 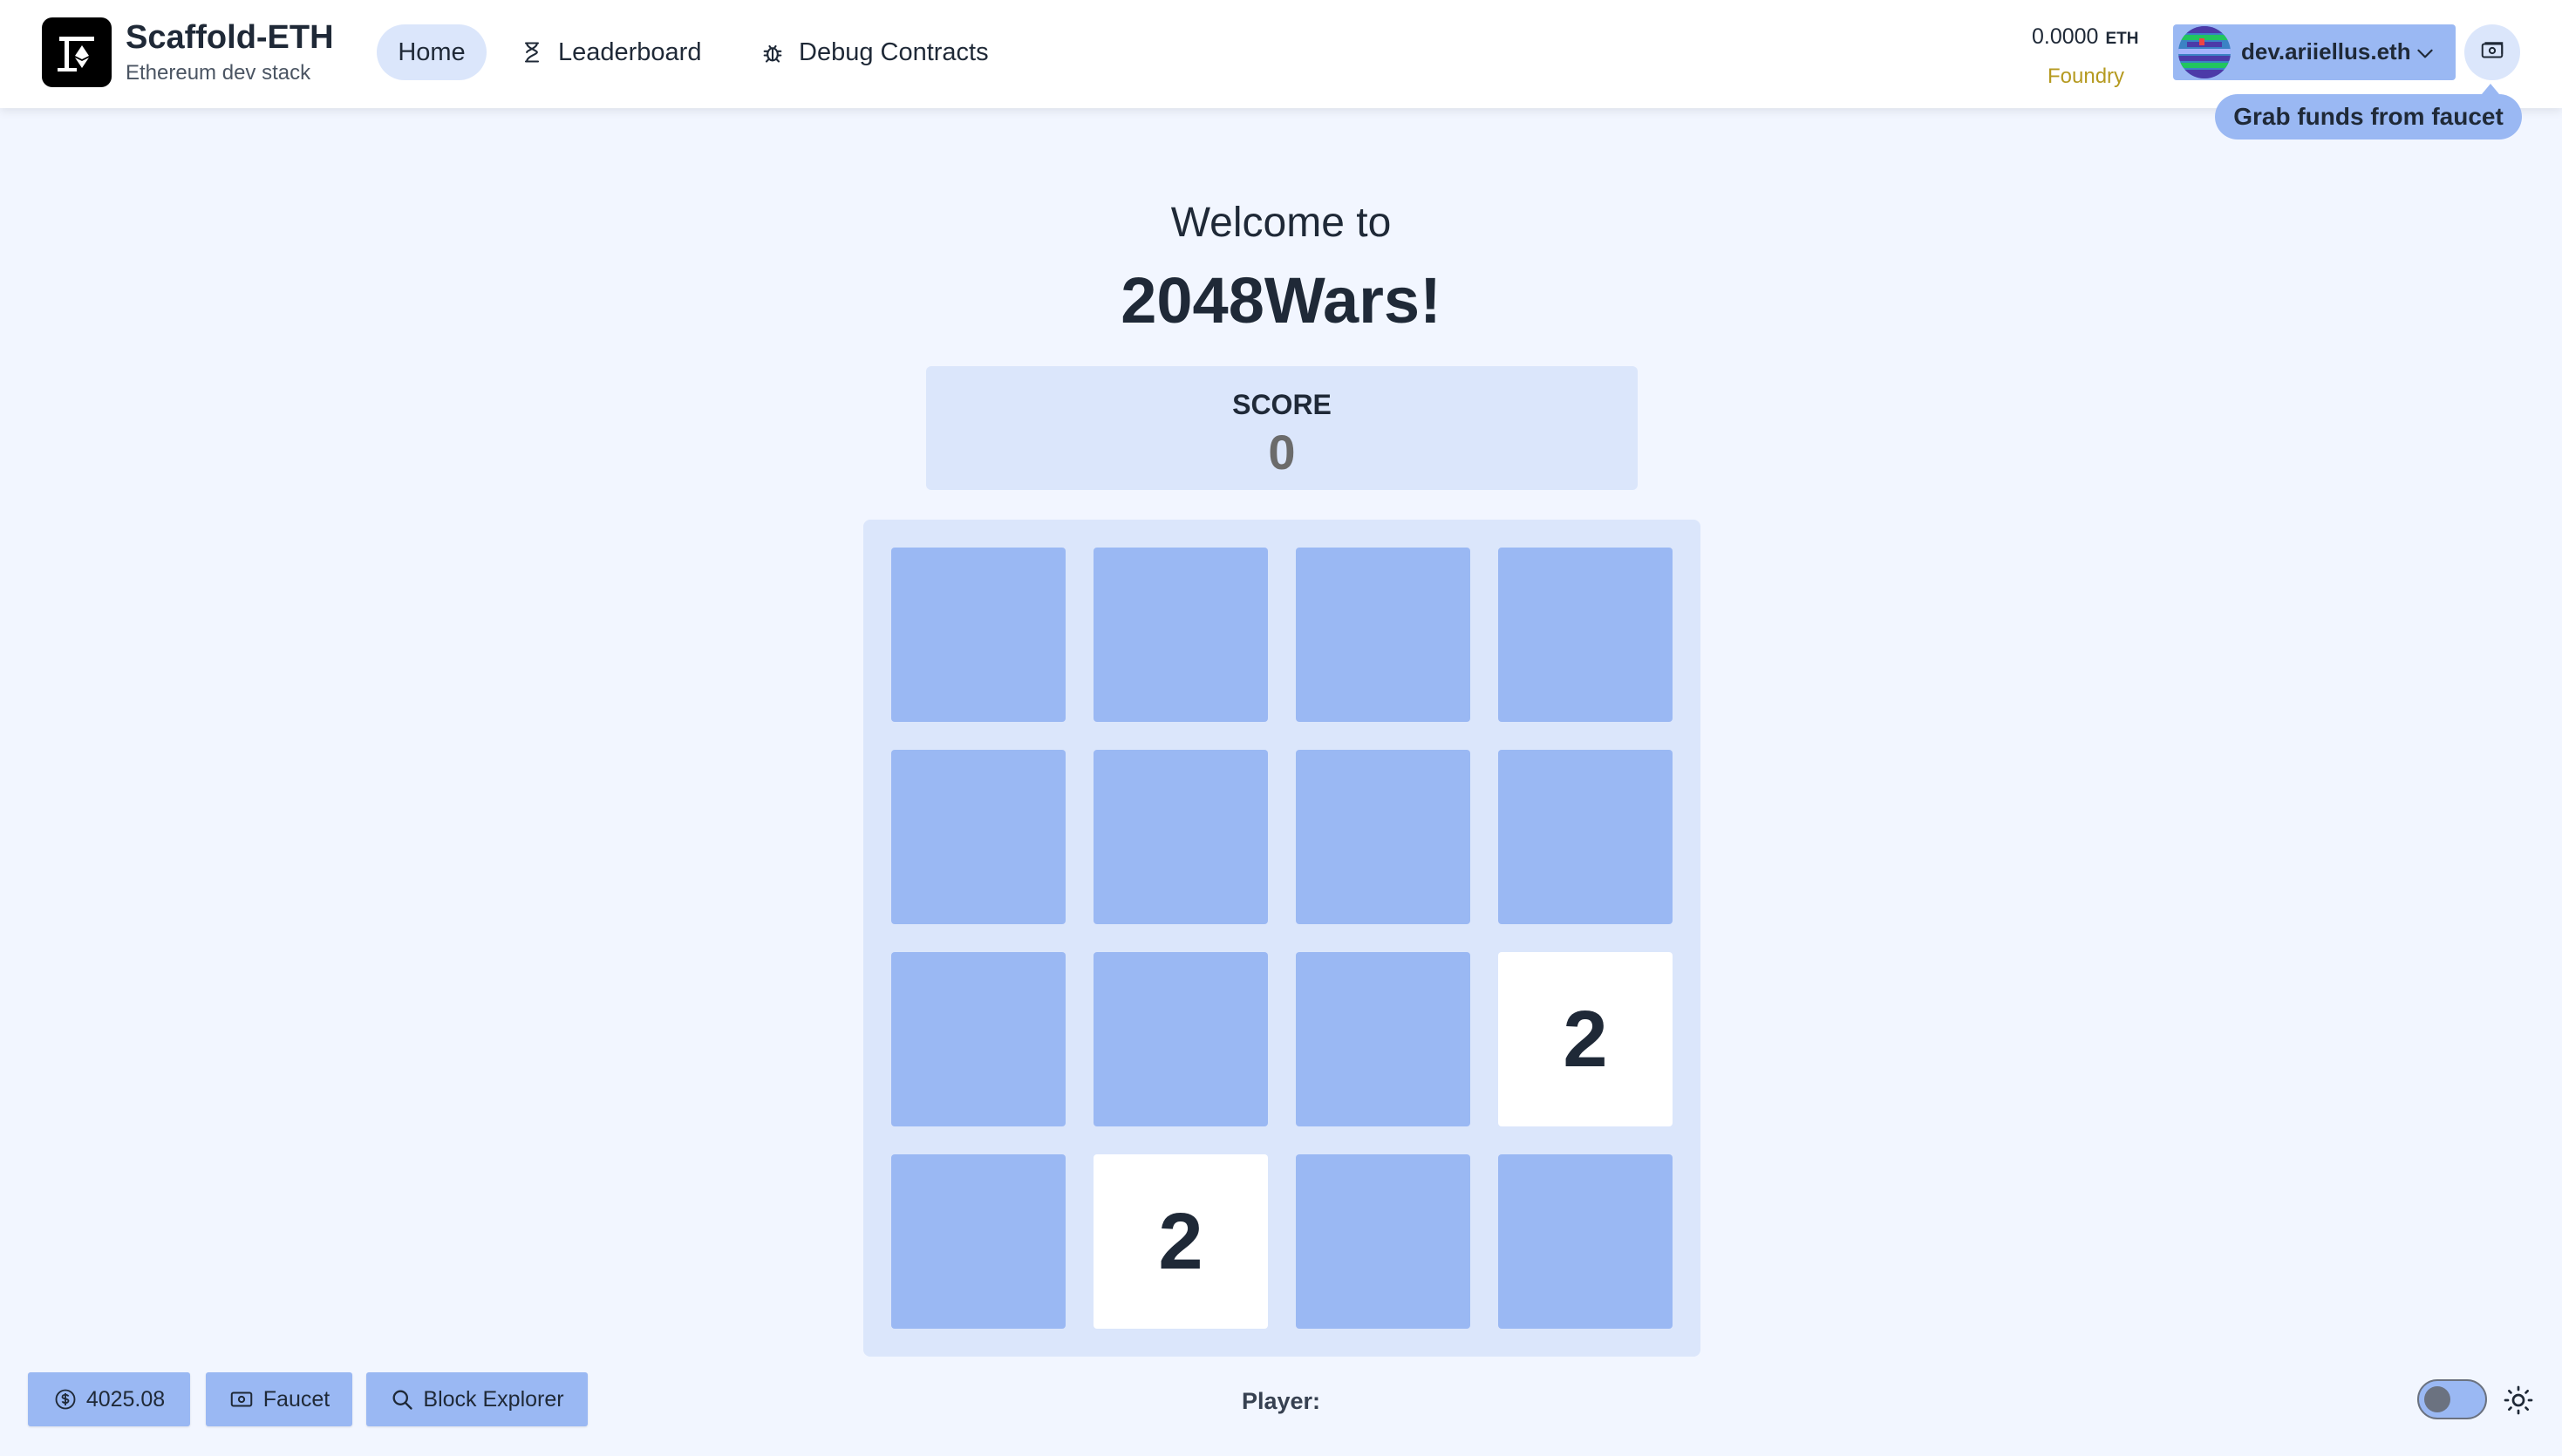 What do you see at coordinates (77, 52) in the screenshot?
I see `scaffold-eth-logo-icon` at bounding box center [77, 52].